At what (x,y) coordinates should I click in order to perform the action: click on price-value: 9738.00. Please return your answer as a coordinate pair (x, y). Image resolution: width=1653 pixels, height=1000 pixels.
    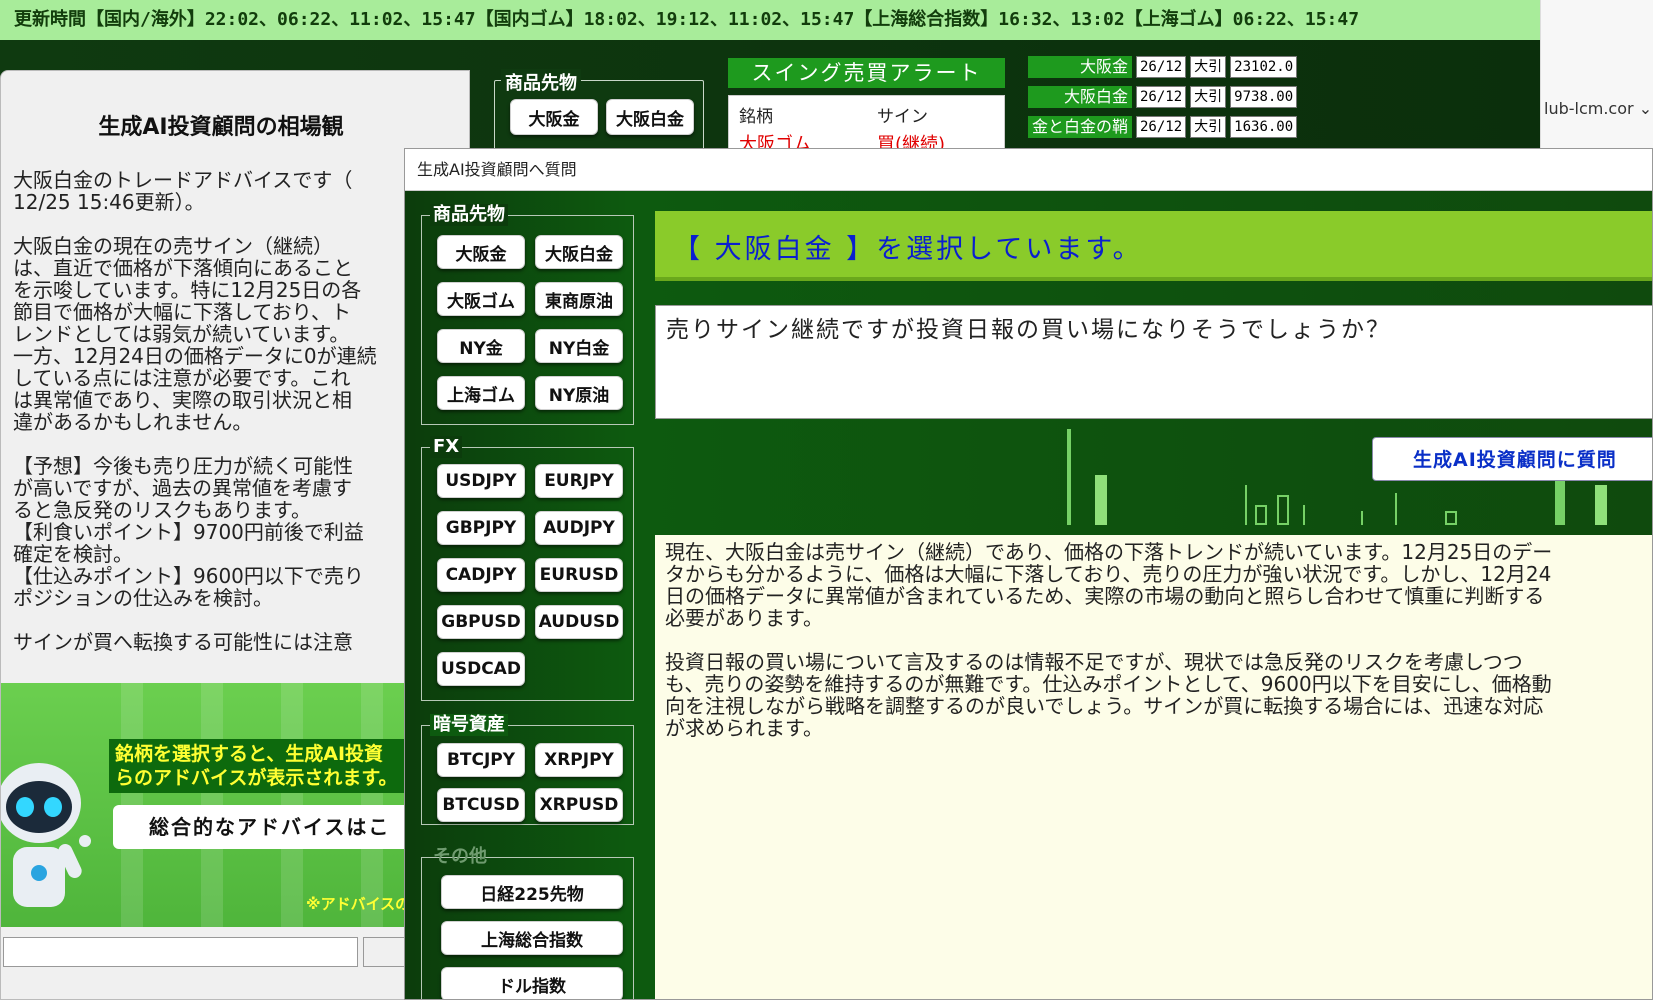
    Looking at the image, I should click on (1264, 97).